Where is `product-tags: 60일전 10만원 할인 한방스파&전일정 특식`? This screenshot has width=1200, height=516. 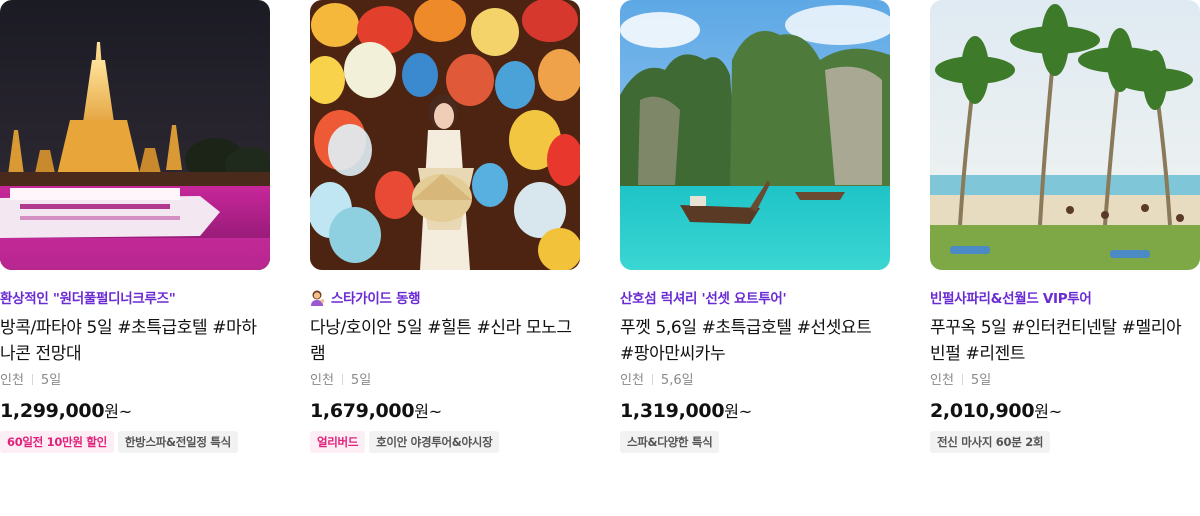
product-tags: 60일전 10만원 할인 한방스파&전일정 특식 is located at coordinates (135, 442).